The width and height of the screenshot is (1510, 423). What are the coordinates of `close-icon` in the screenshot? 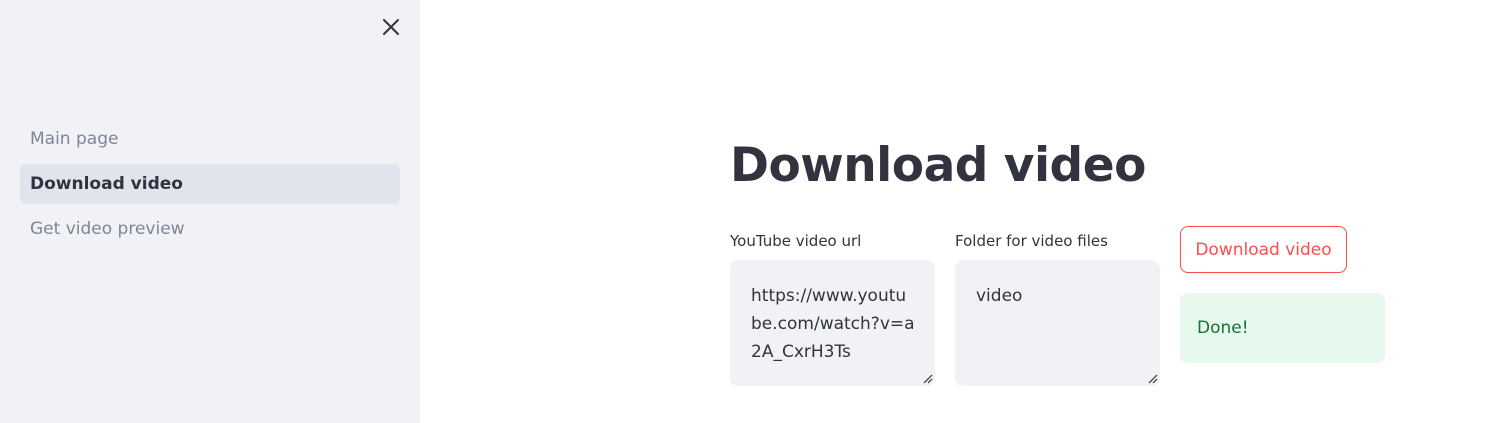 It's located at (391, 27).